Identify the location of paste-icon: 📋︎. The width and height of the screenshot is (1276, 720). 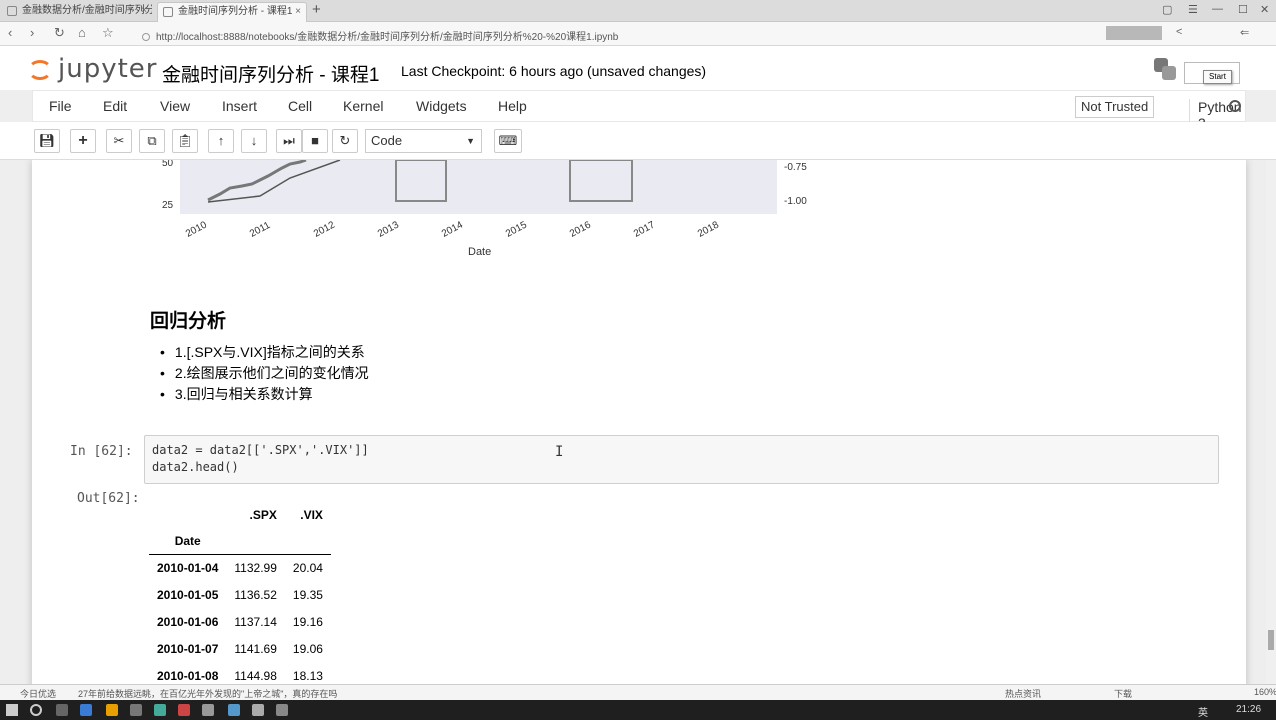
(185, 141).